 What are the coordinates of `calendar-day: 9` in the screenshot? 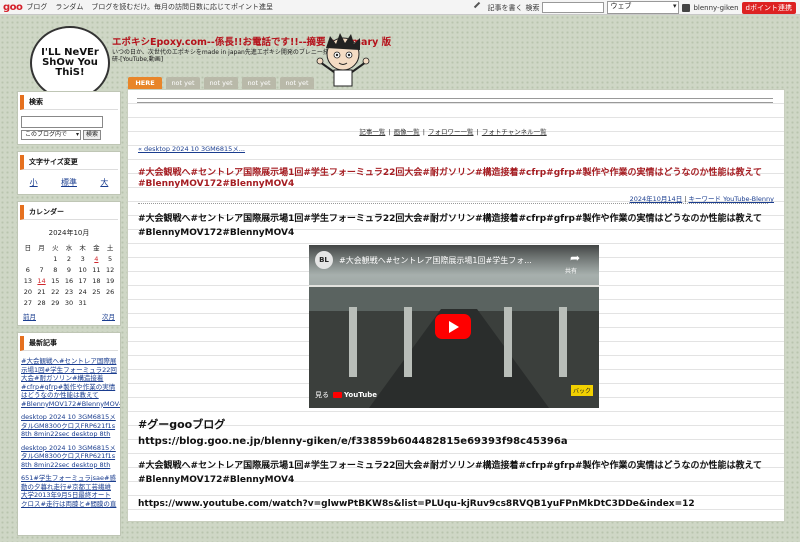 It's located at (69, 269).